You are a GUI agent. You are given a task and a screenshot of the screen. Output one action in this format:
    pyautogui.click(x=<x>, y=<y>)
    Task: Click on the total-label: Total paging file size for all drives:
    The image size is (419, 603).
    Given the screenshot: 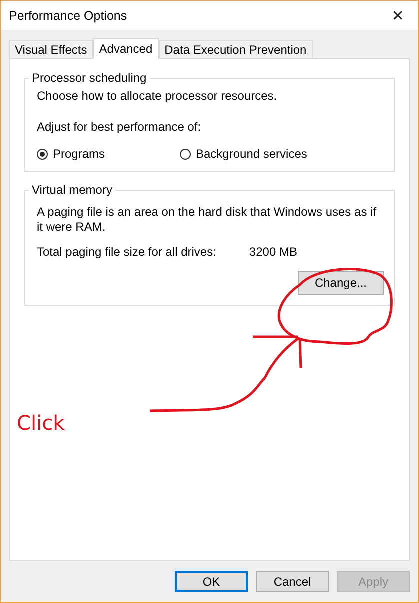 What is the action you would take?
    pyautogui.click(x=126, y=252)
    